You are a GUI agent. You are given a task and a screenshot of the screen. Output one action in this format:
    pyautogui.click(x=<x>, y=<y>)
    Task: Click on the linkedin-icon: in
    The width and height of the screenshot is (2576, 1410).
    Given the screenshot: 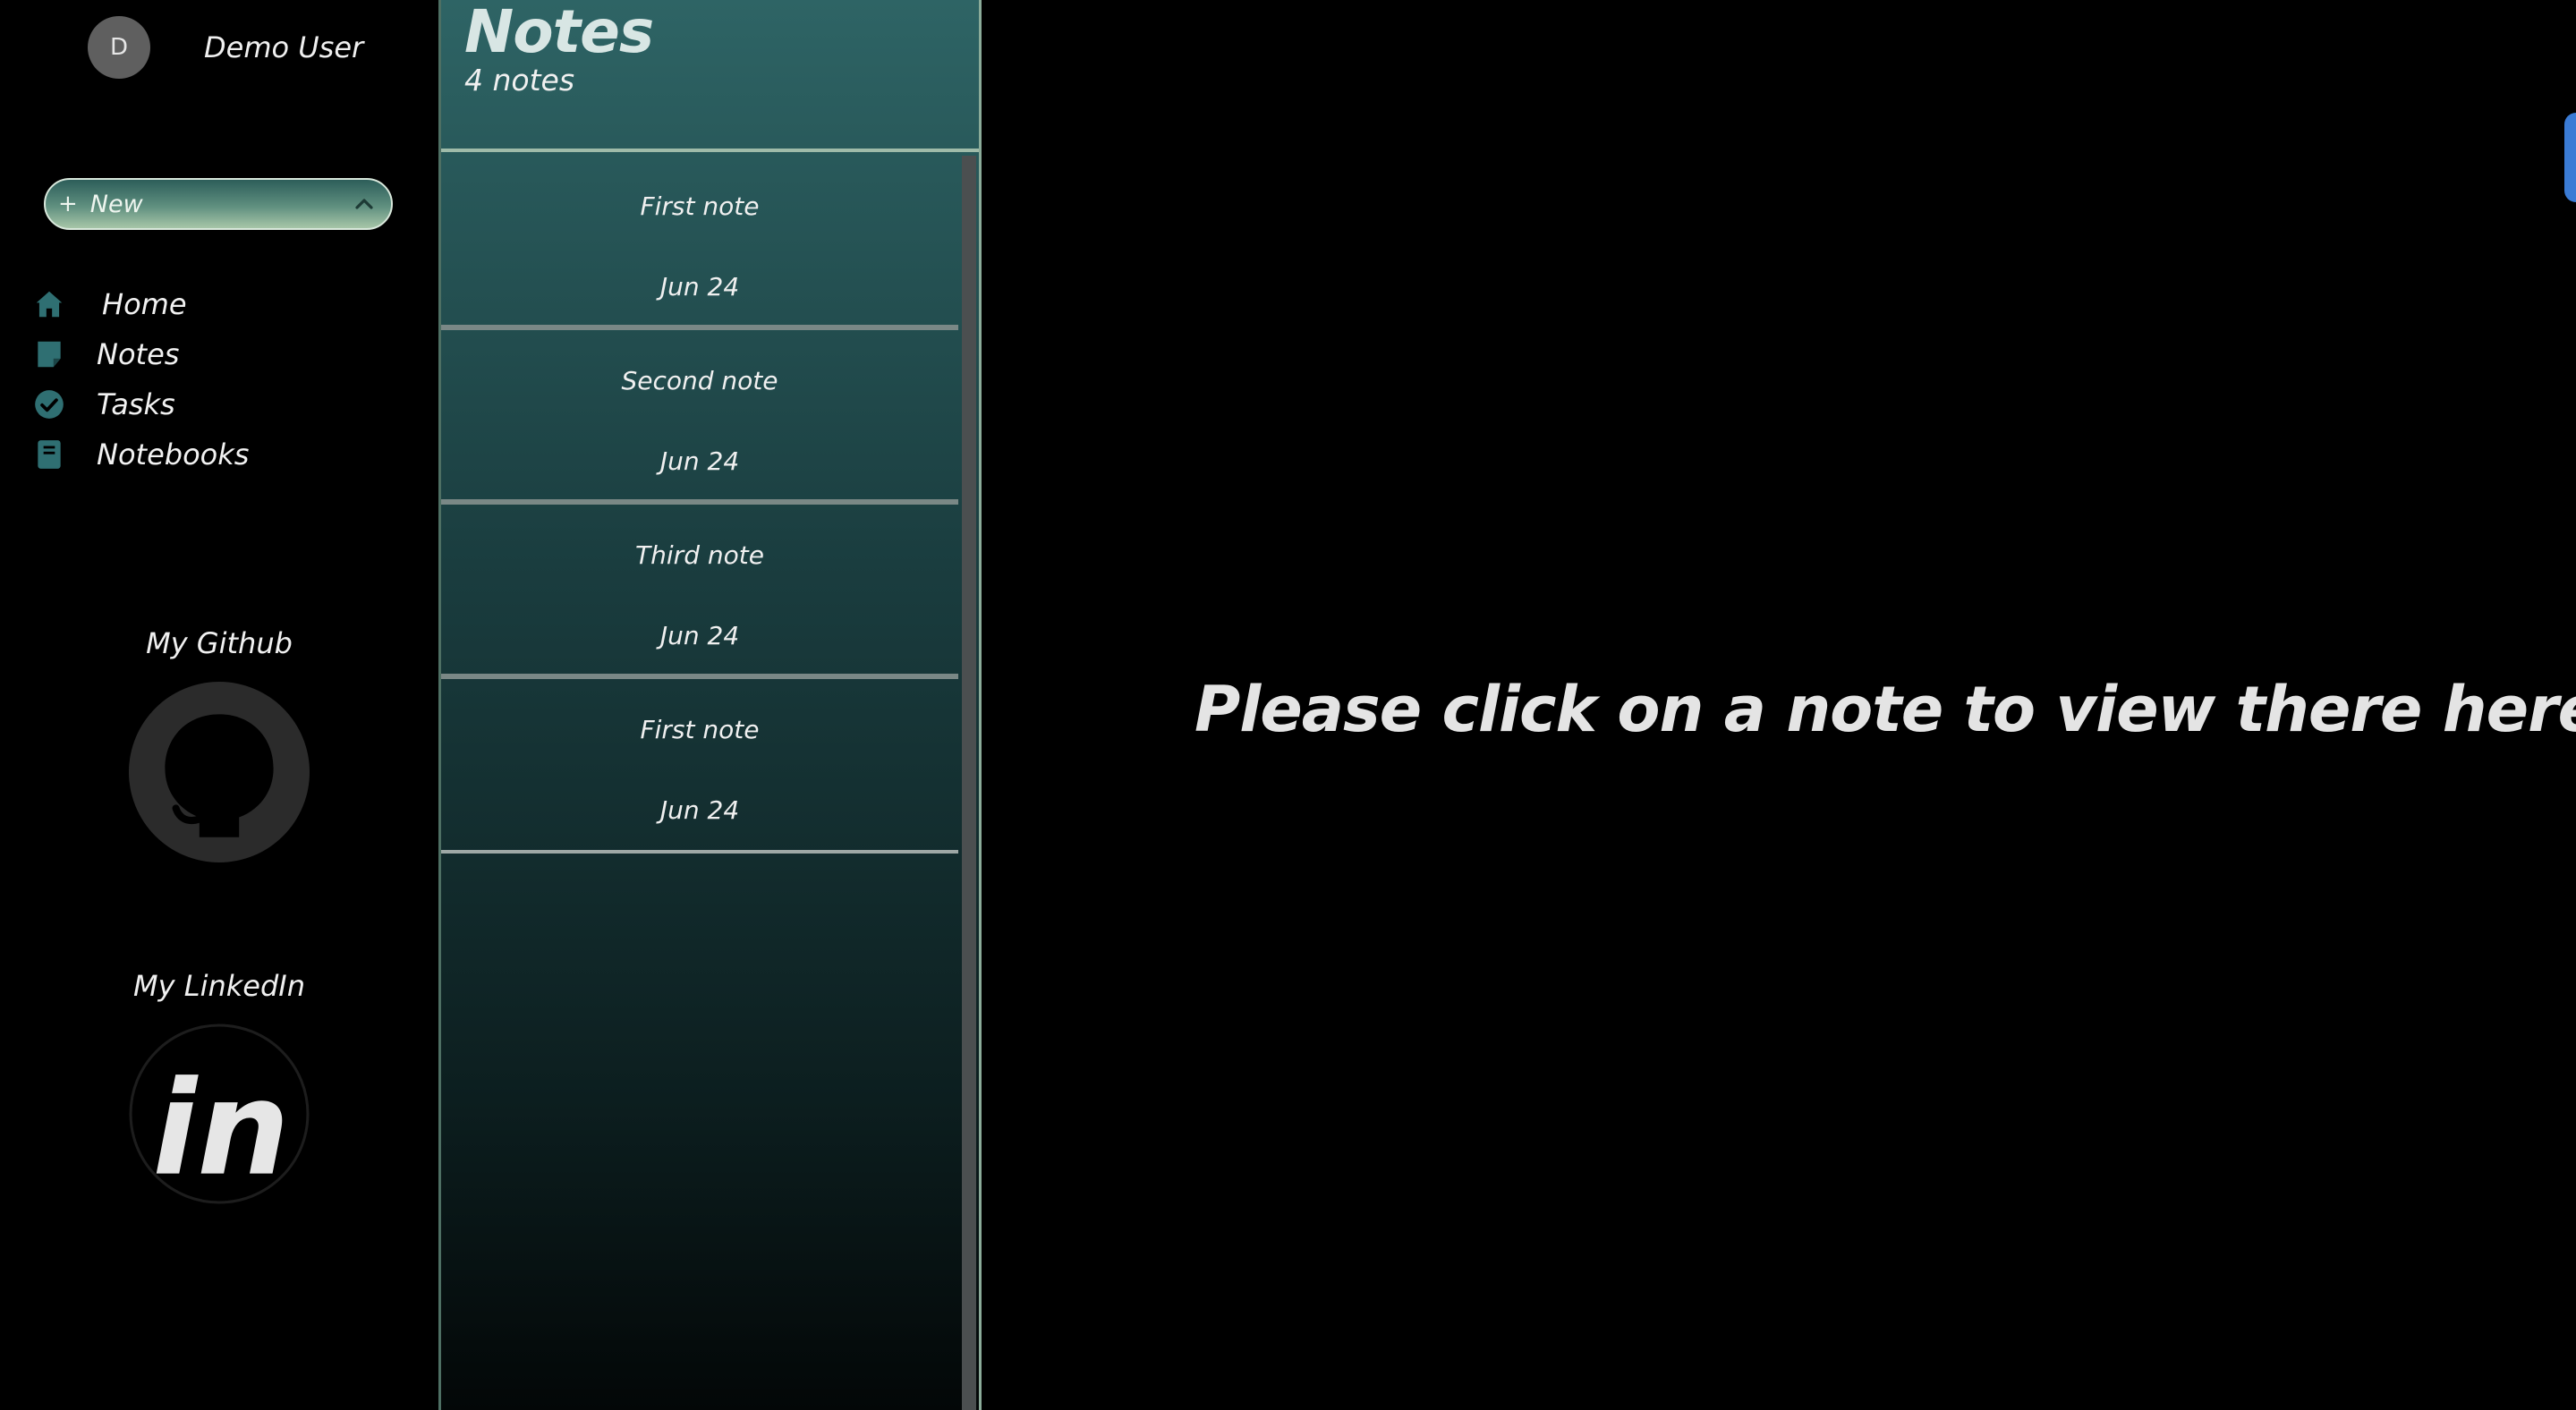 What is the action you would take?
    pyautogui.click(x=219, y=1114)
    